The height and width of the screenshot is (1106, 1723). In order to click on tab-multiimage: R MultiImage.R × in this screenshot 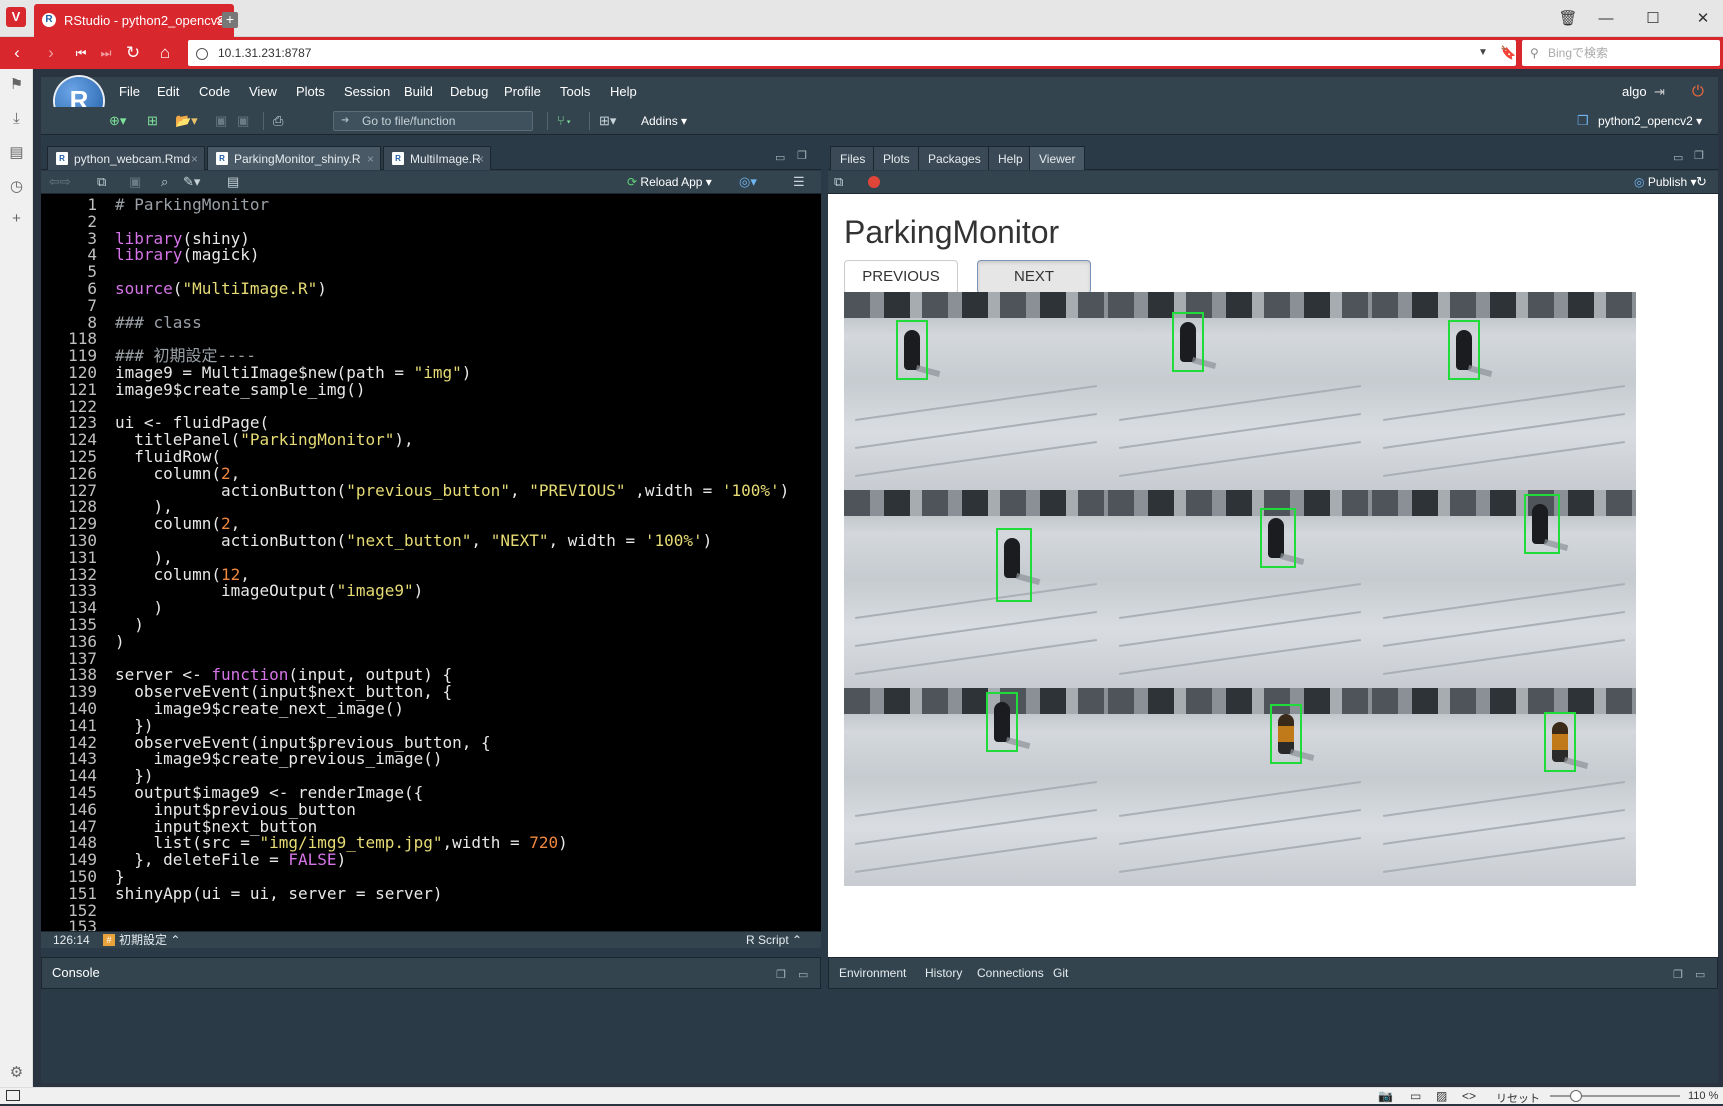, I will do `click(437, 158)`.